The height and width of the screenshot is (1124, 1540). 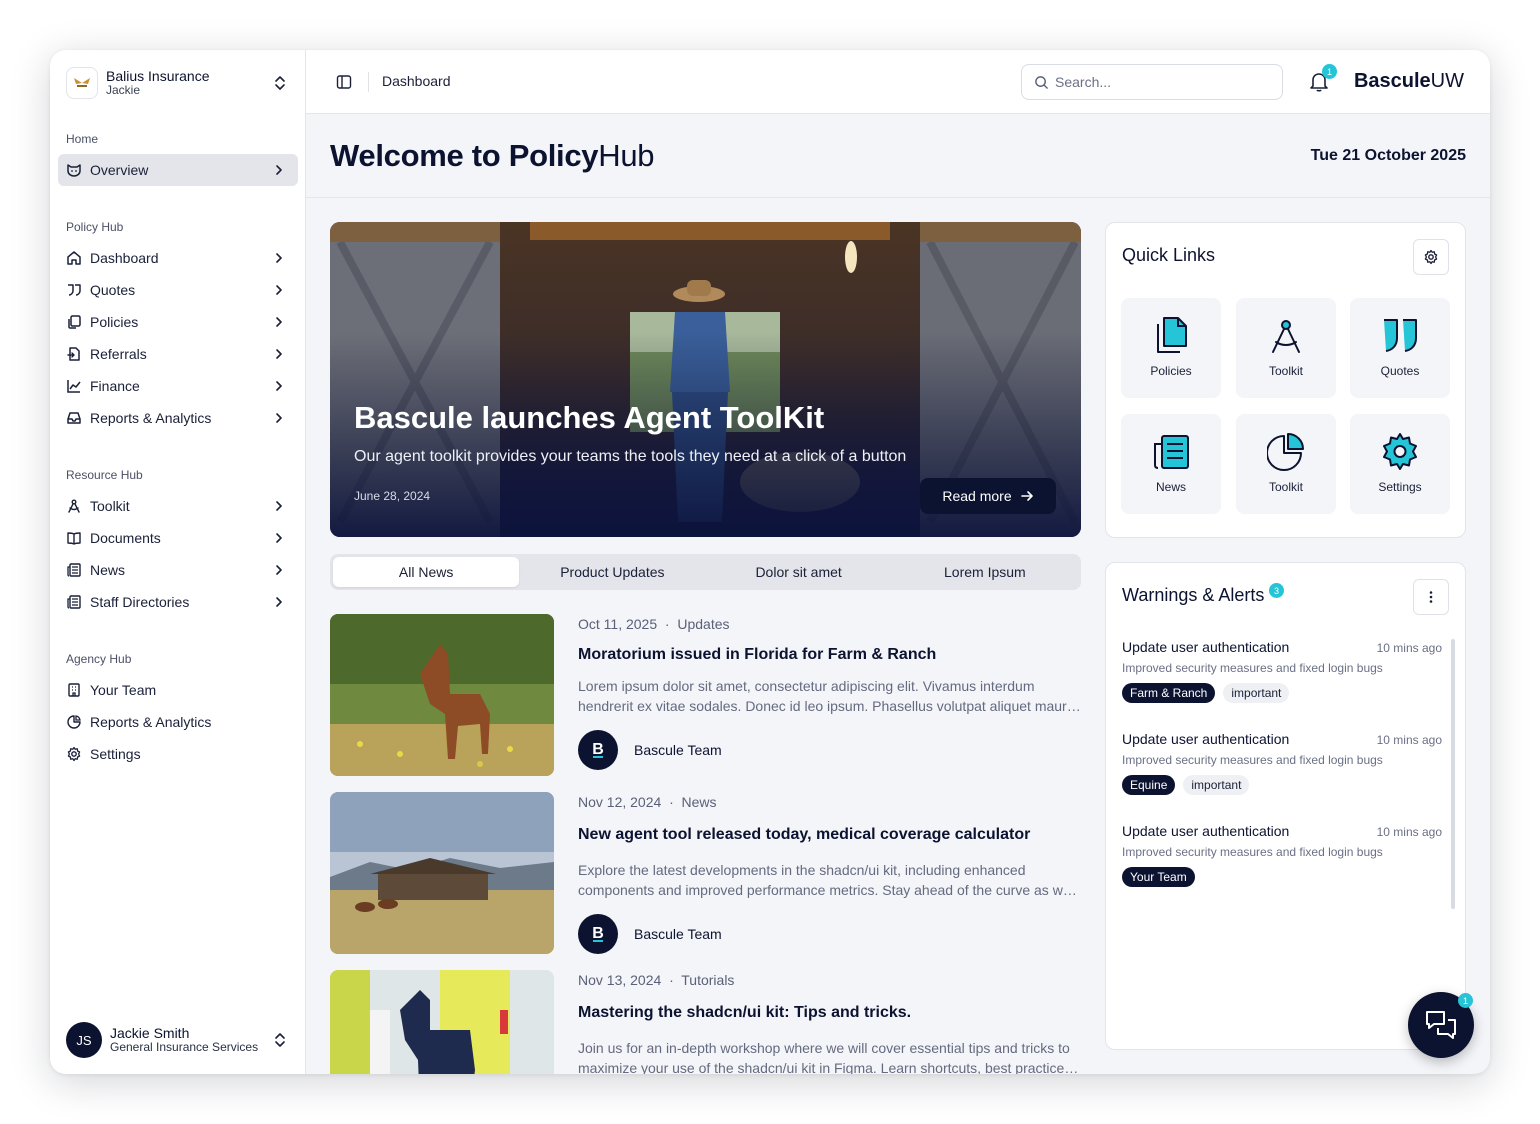 What do you see at coordinates (1256, 693) in the screenshot?
I see `alert-tag: important` at bounding box center [1256, 693].